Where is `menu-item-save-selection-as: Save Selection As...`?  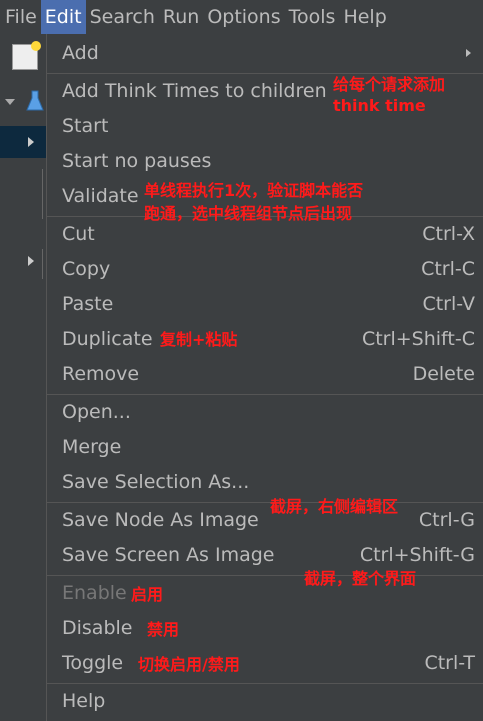
menu-item-save-selection-as: Save Selection As... is located at coordinates (265, 482).